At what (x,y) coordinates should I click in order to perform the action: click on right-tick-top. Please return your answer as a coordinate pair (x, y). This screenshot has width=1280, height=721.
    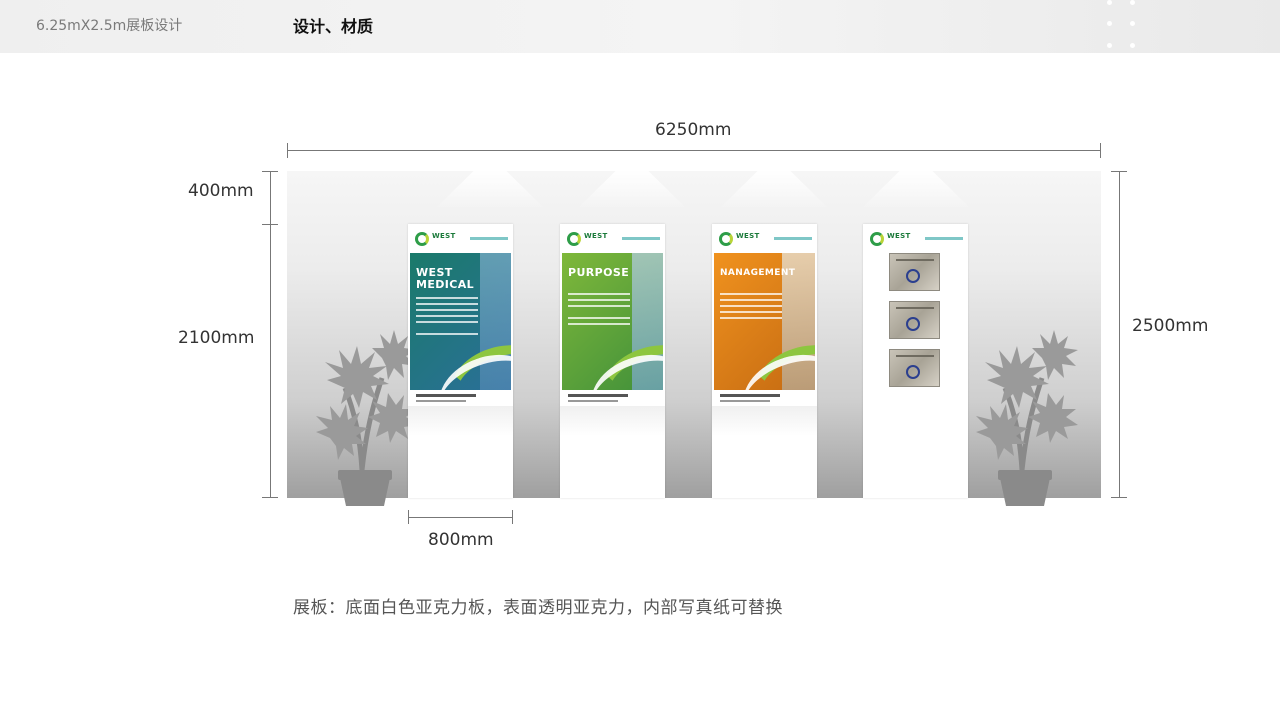
    Looking at the image, I should click on (1119, 171).